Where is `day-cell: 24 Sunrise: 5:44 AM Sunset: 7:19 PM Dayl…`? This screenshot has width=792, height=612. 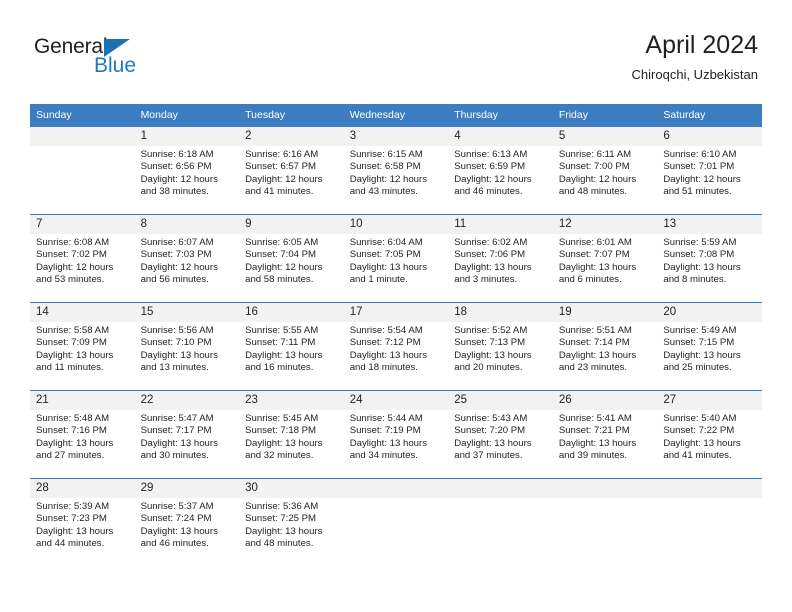
day-cell: 24 Sunrise: 5:44 AM Sunset: 7:19 PM Dayl… is located at coordinates (396, 434).